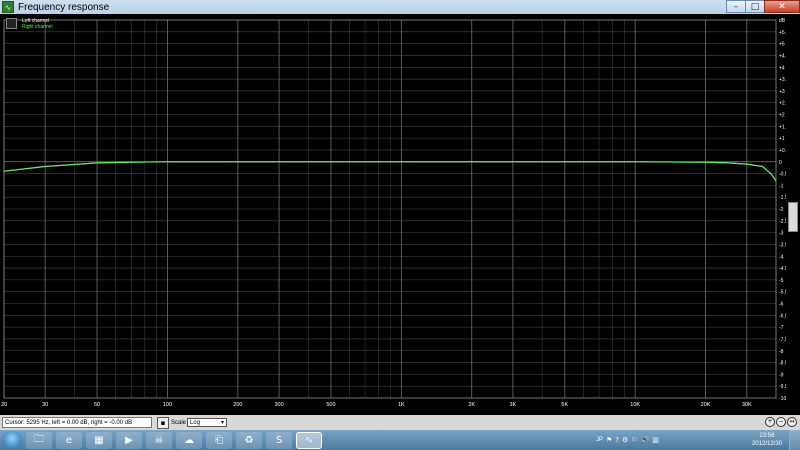 This screenshot has height=450, width=800. Describe the element at coordinates (223, 423) in the screenshot. I see `chevron-down-icon: ▾` at that location.